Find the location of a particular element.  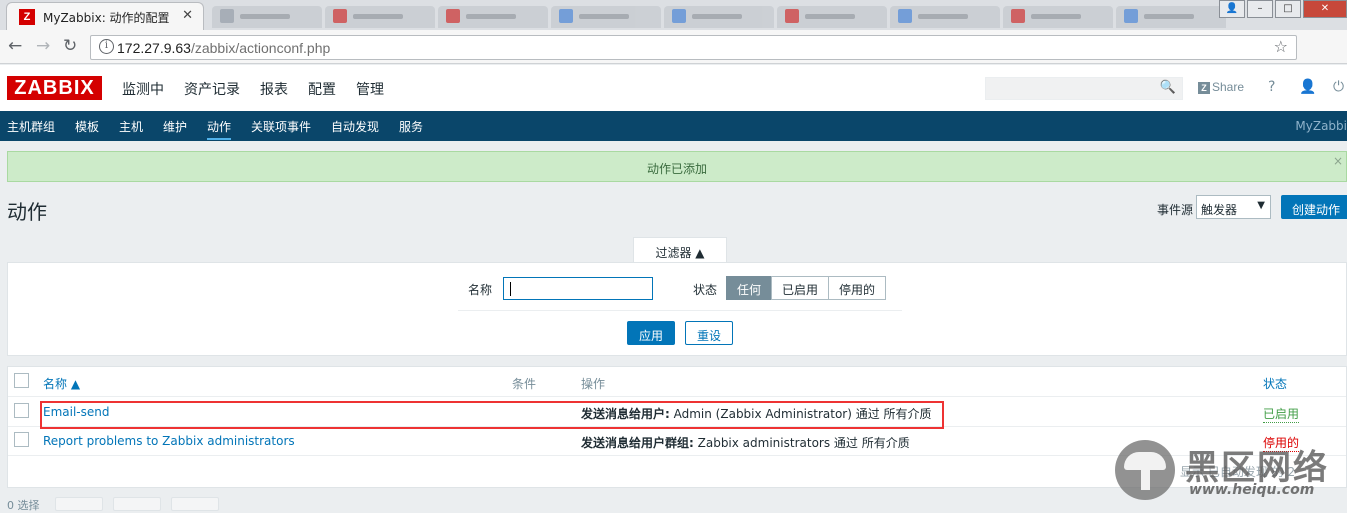

action-name-link: Report problems to Zabbix administrators is located at coordinates (169, 441).